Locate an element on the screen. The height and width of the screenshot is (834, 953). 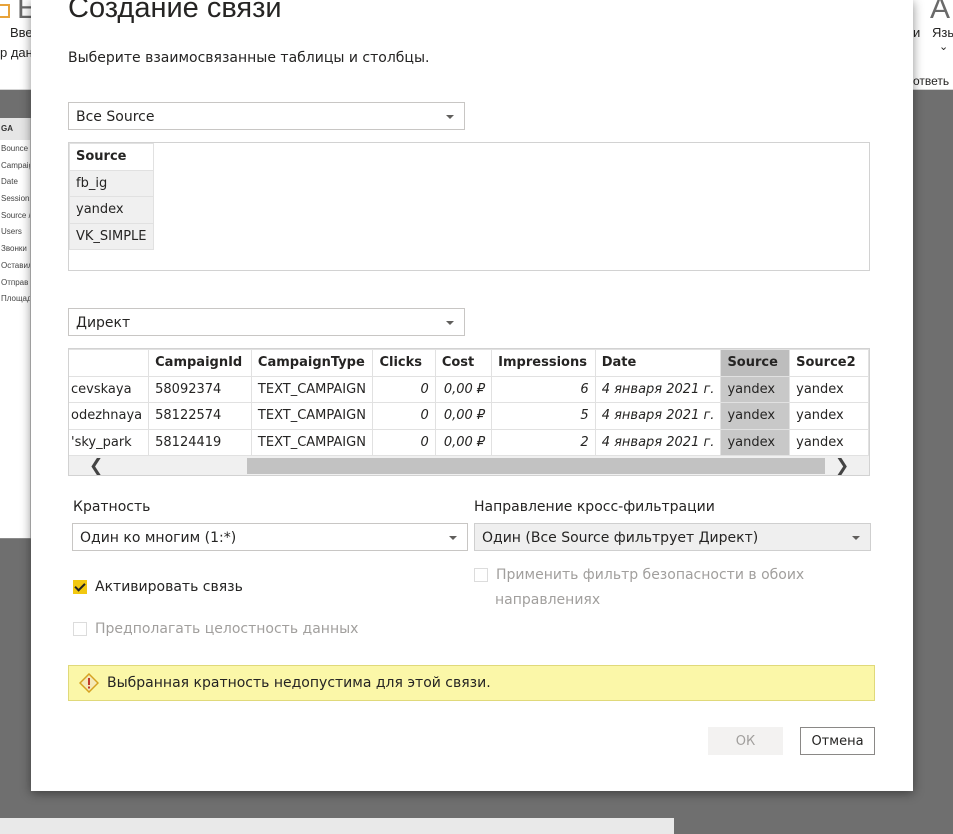
table-cell: 58124419 is located at coordinates (200, 442).